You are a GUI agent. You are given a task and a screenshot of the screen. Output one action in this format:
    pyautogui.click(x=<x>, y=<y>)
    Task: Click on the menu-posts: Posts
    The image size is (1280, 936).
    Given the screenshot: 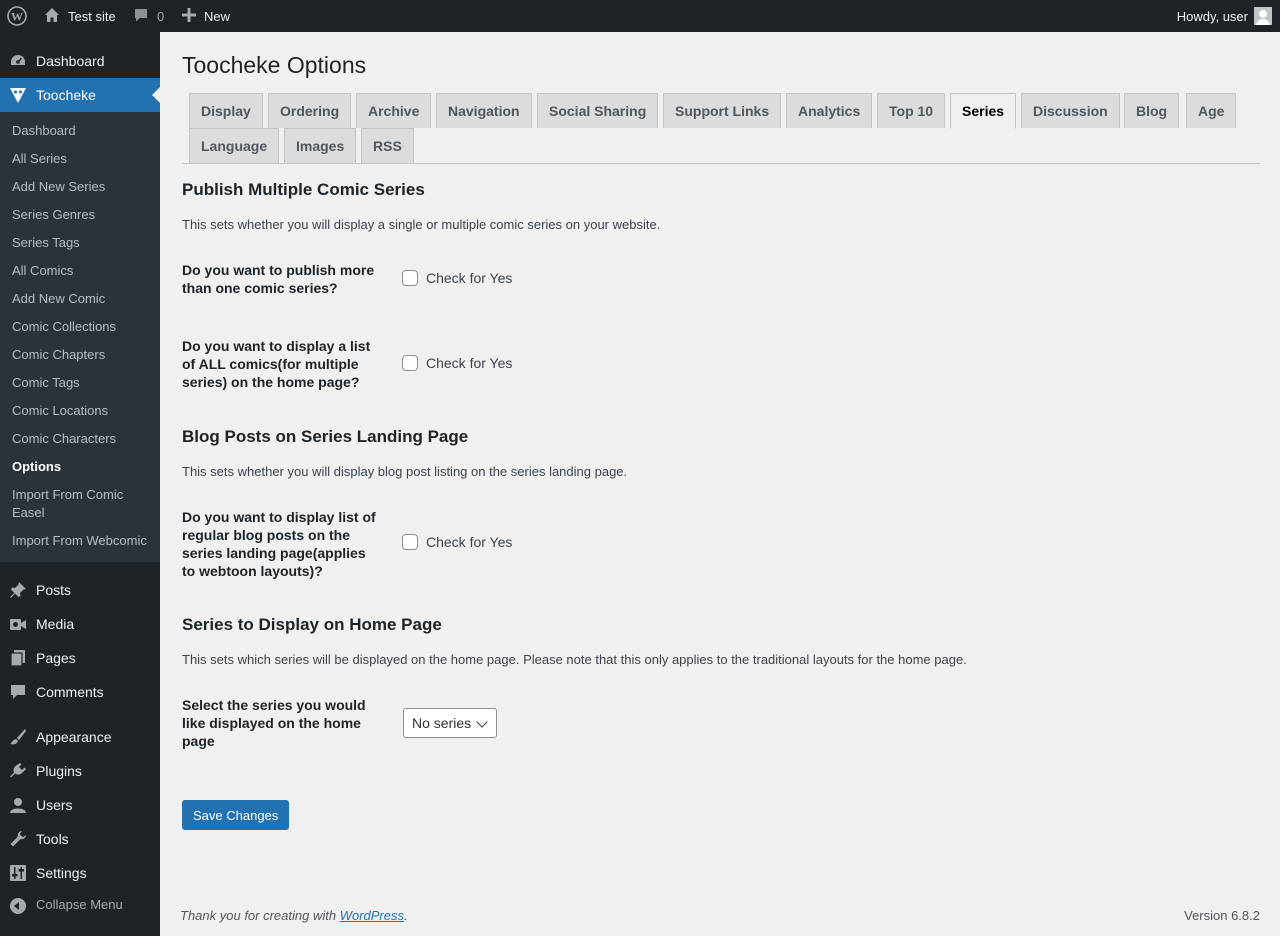 What is the action you would take?
    pyautogui.click(x=80, y=590)
    